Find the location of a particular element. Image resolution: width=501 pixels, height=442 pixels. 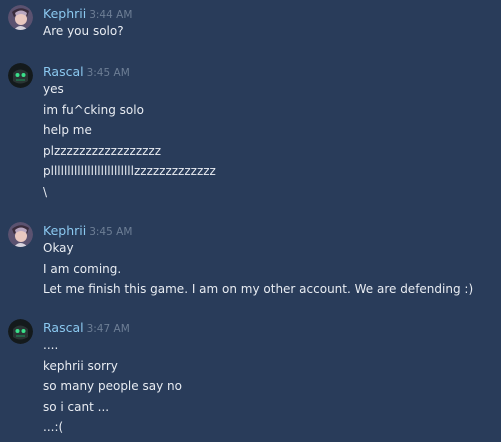

message-line: ...:( is located at coordinates (53, 427).